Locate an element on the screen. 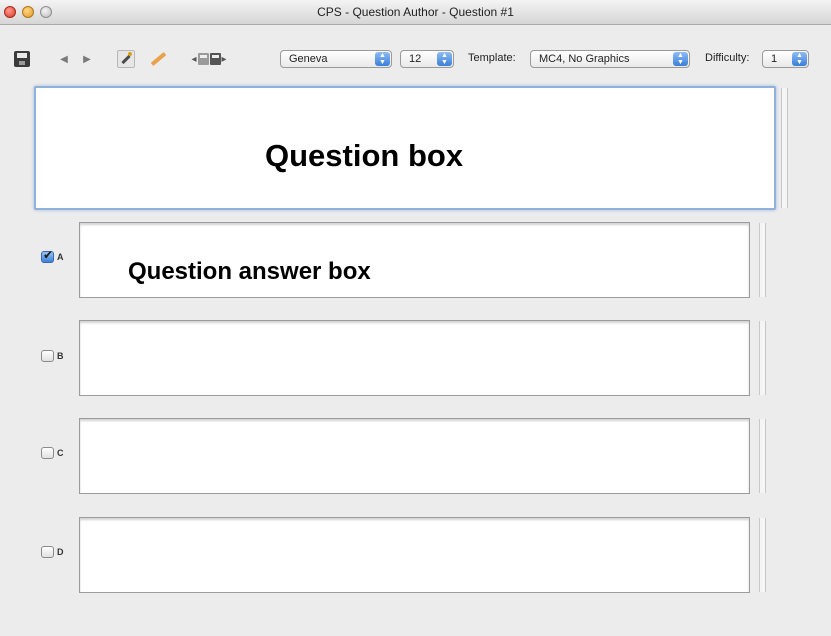 The height and width of the screenshot is (636, 831). template-label: Template: is located at coordinates (492, 58).